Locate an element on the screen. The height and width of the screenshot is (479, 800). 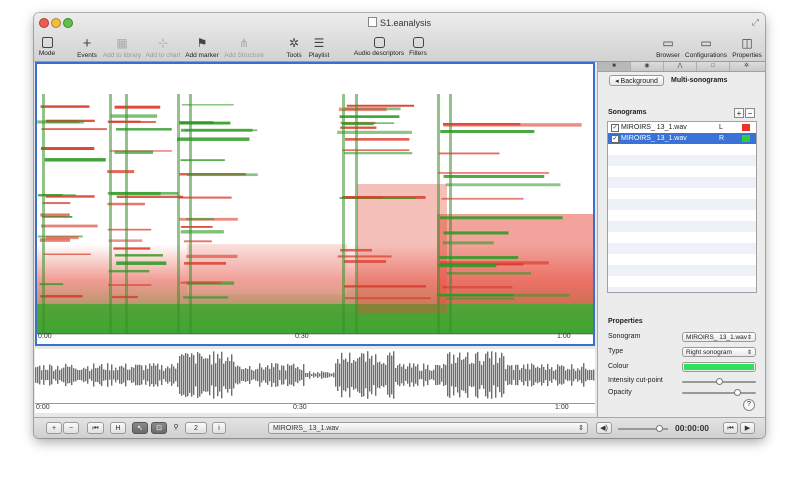
opacity-slider-knob is located at coordinates (738, 392).